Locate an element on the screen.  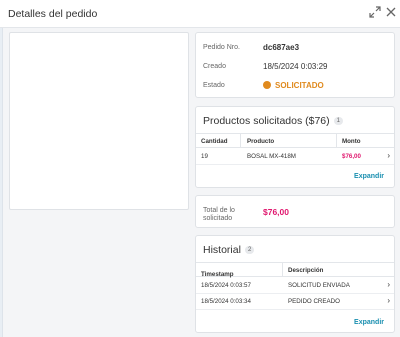
row-description: SOLICITUD ENVIADA is located at coordinates (319, 285).